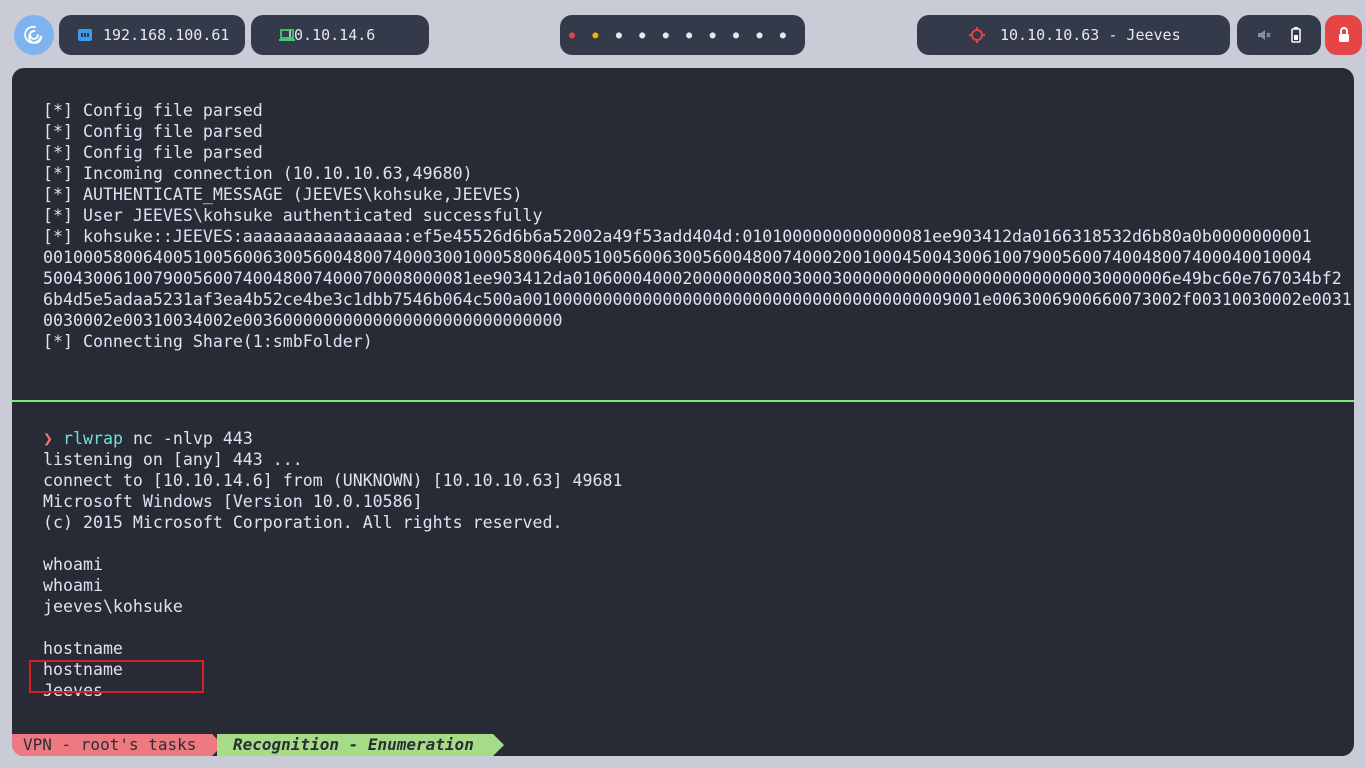 Image resolution: width=1366 pixels, height=768 pixels. Describe the element at coordinates (498, 745) in the screenshot. I see `status-window-arrow` at that location.